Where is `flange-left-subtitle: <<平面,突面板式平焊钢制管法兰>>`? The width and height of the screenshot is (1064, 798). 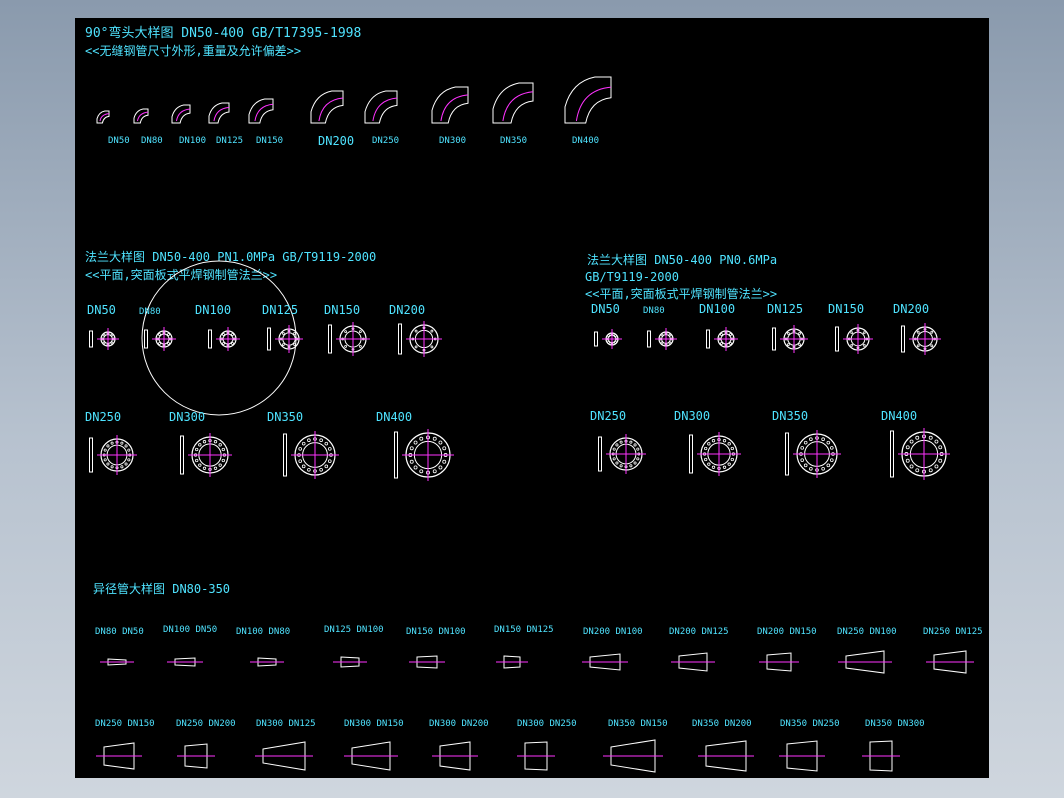
flange-left-subtitle: <<平面,突面板式平焊钢制管法兰>> is located at coordinates (181, 274).